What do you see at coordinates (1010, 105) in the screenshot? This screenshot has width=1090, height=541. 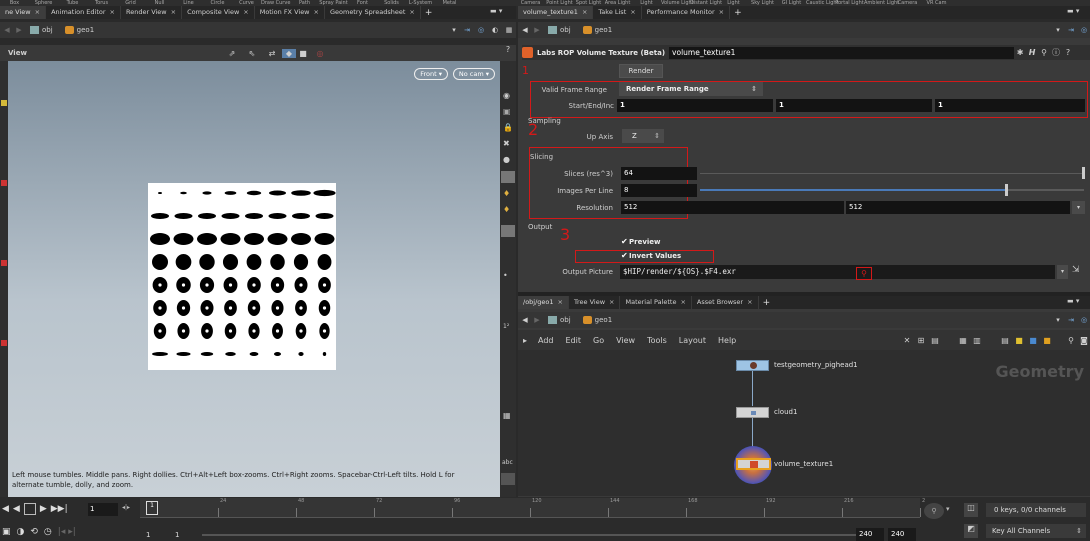 I see `inc-field: 1` at bounding box center [1010, 105].